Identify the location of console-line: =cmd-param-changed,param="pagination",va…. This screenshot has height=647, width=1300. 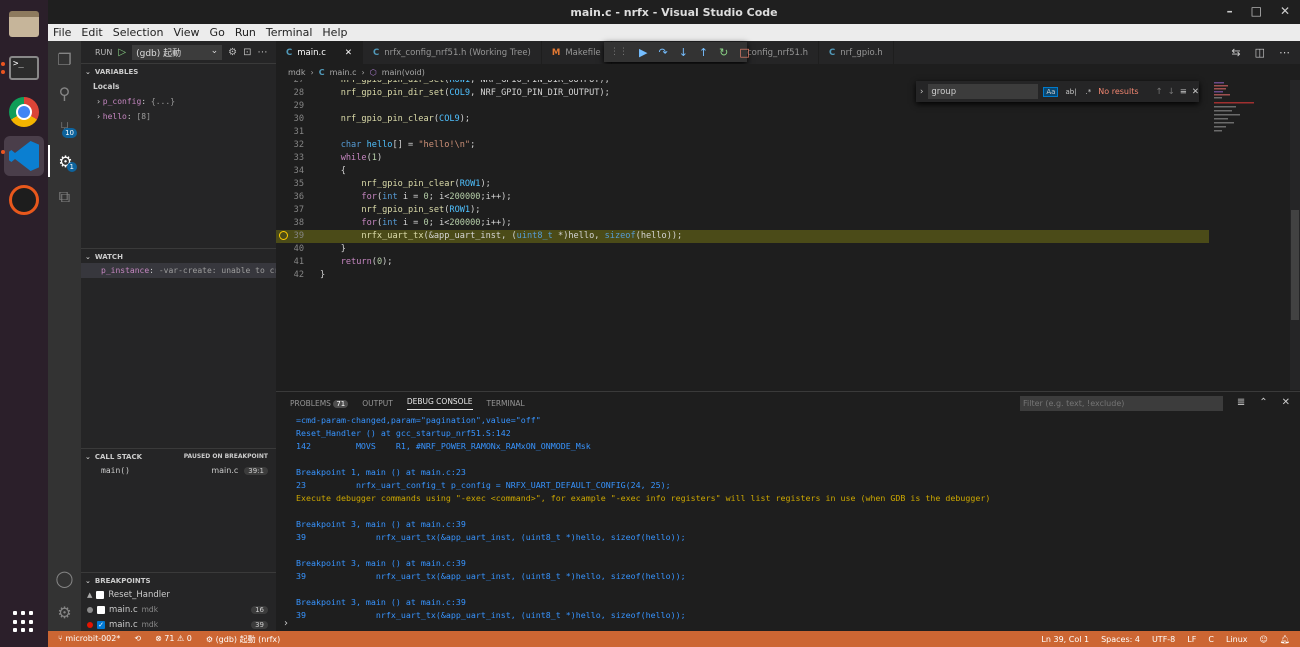
(418, 420).